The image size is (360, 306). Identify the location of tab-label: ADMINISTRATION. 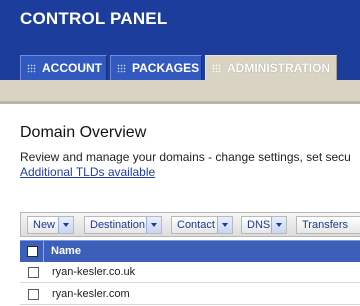
(279, 68).